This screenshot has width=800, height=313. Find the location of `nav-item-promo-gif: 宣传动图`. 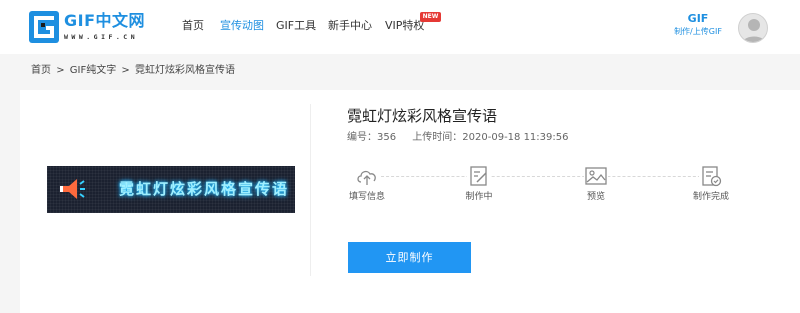

nav-item-promo-gif: 宣传动图 is located at coordinates (242, 26).